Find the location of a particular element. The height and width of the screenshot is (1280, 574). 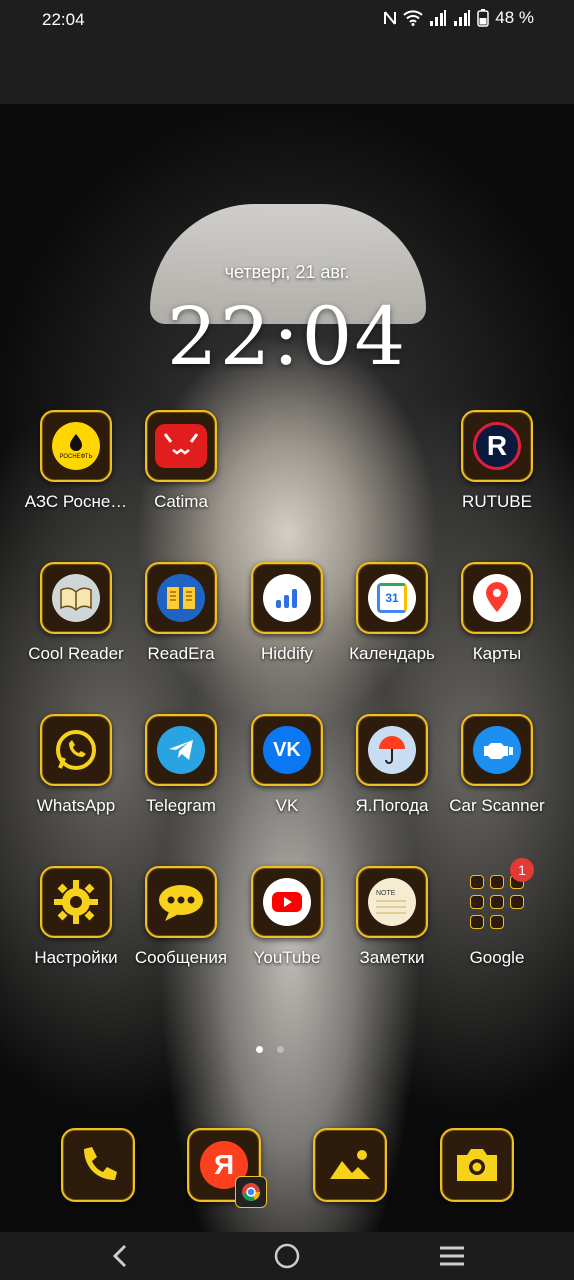

app-label: Карты is located at coordinates (497, 653).